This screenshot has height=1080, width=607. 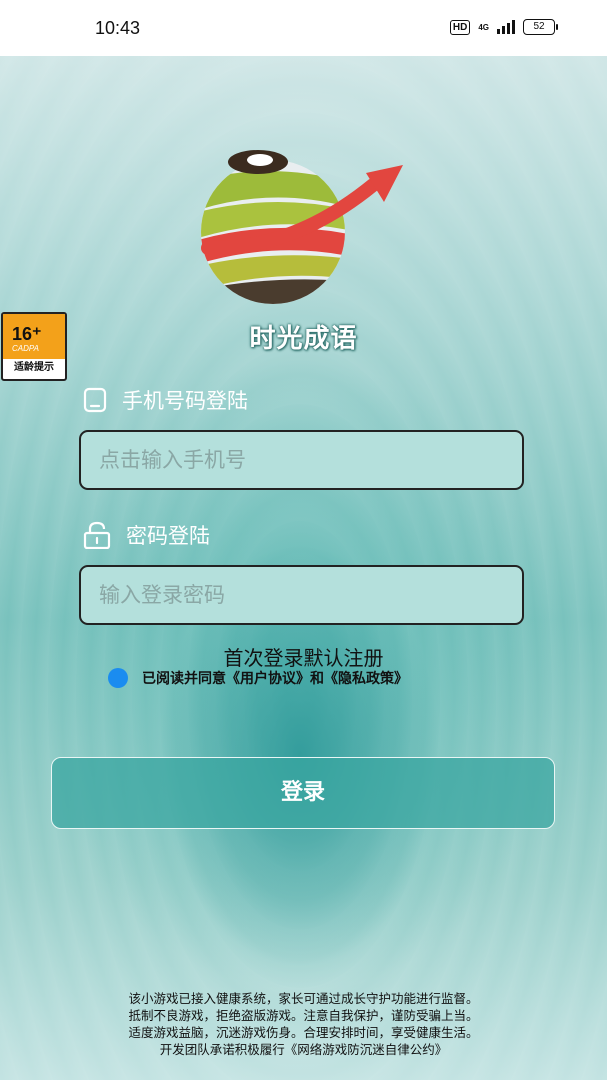 I want to click on age-rating-badge: 16⁺ CADPA 适龄提示, so click(x=34, y=346).